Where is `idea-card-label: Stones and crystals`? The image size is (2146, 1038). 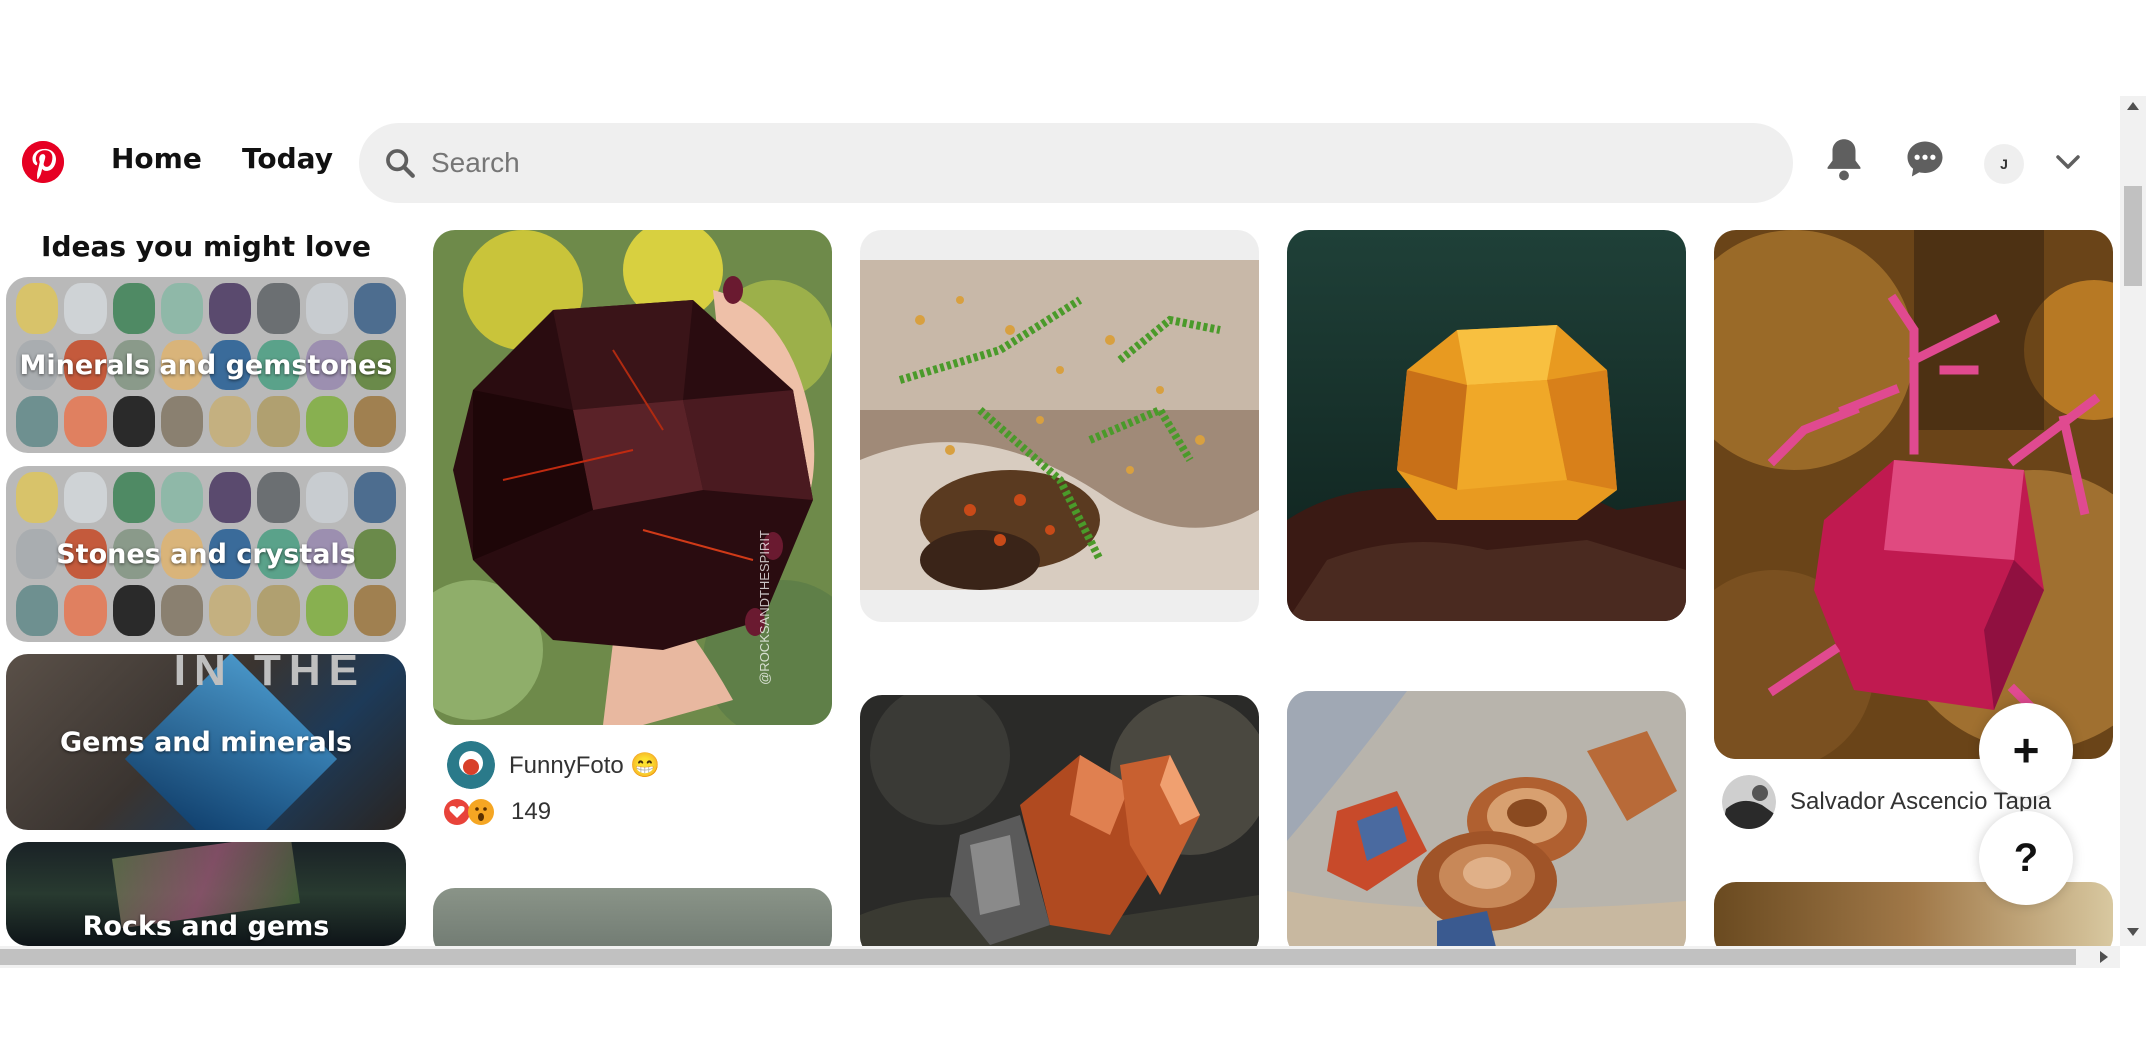 idea-card-label: Stones and crystals is located at coordinates (206, 554).